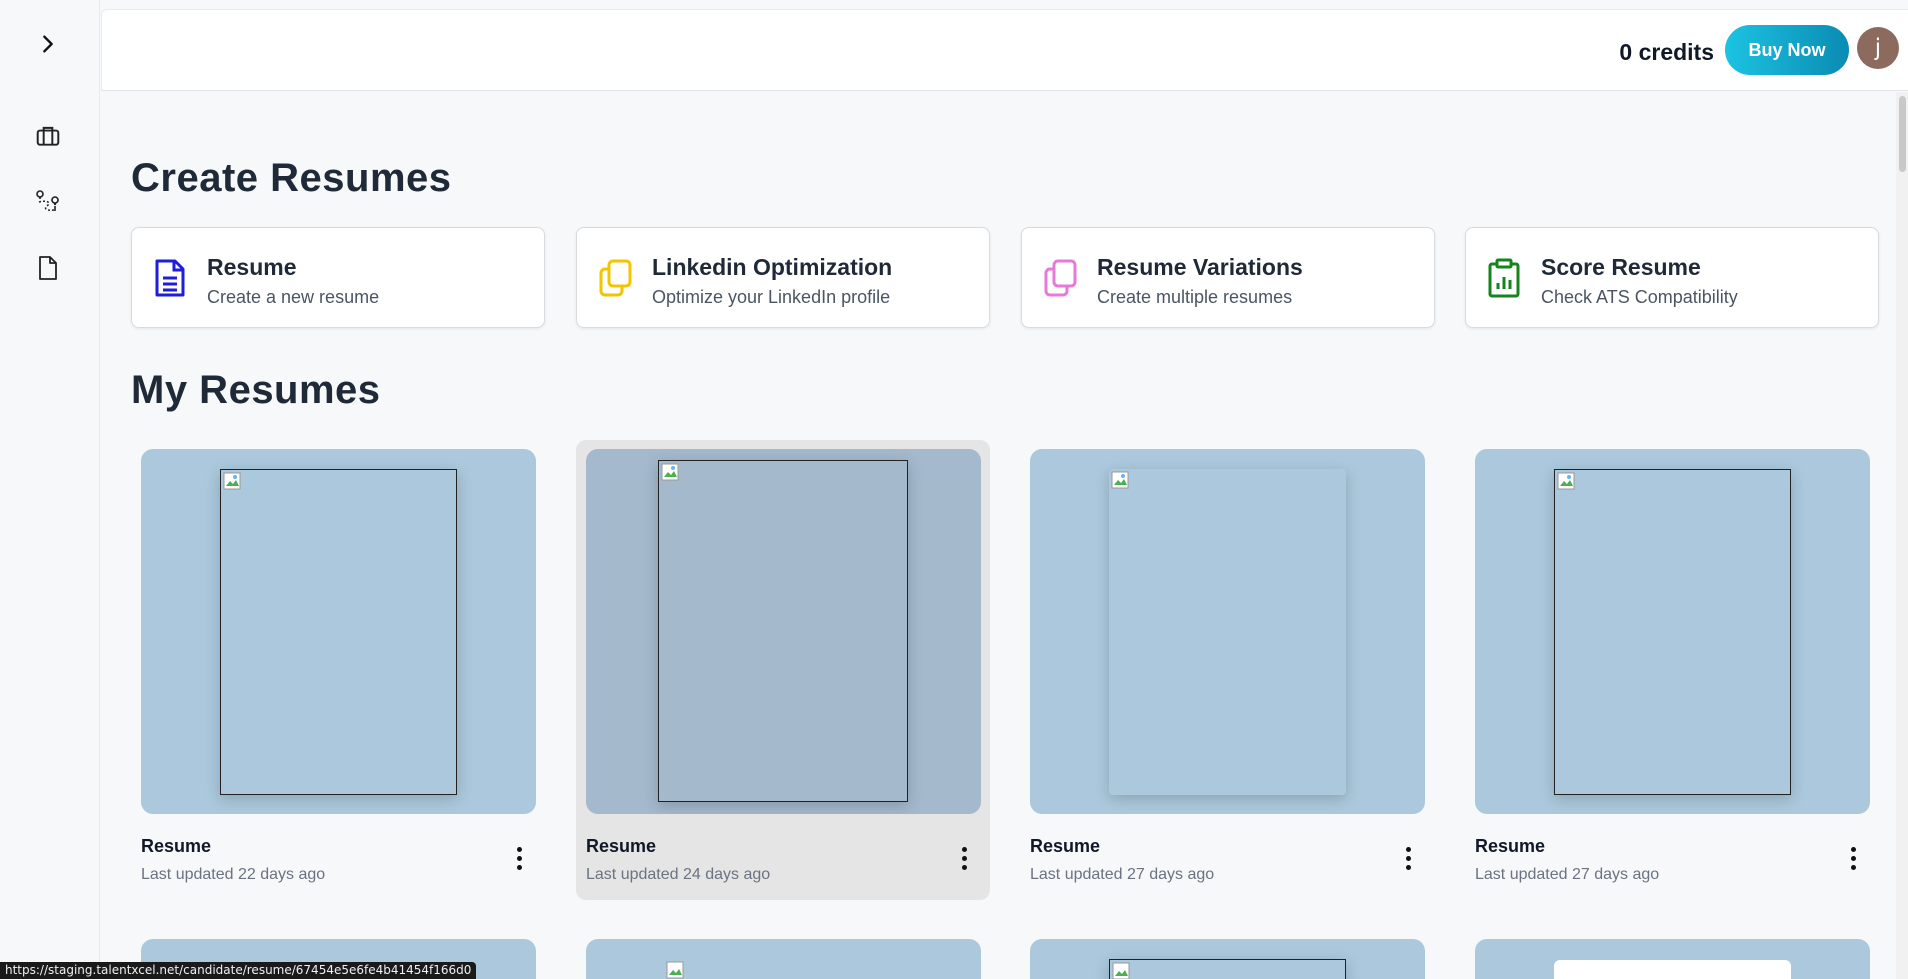  What do you see at coordinates (1639, 297) in the screenshot?
I see `card-subtitle: Check ATS Compatibility` at bounding box center [1639, 297].